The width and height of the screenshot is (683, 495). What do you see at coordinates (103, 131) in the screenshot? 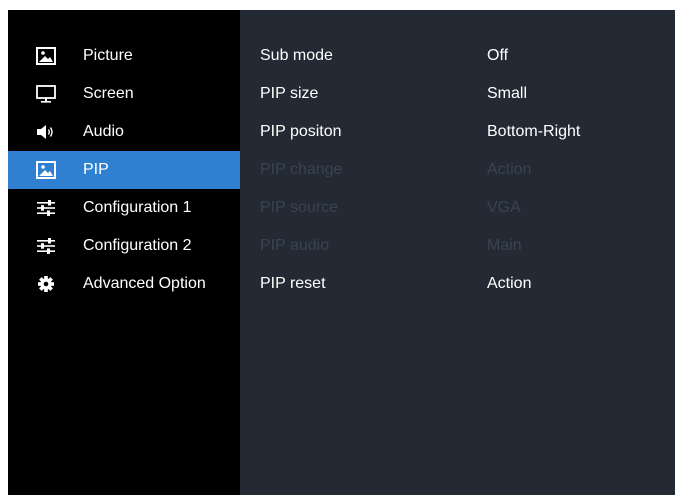
I see `sidebar-item-label: Audio` at bounding box center [103, 131].